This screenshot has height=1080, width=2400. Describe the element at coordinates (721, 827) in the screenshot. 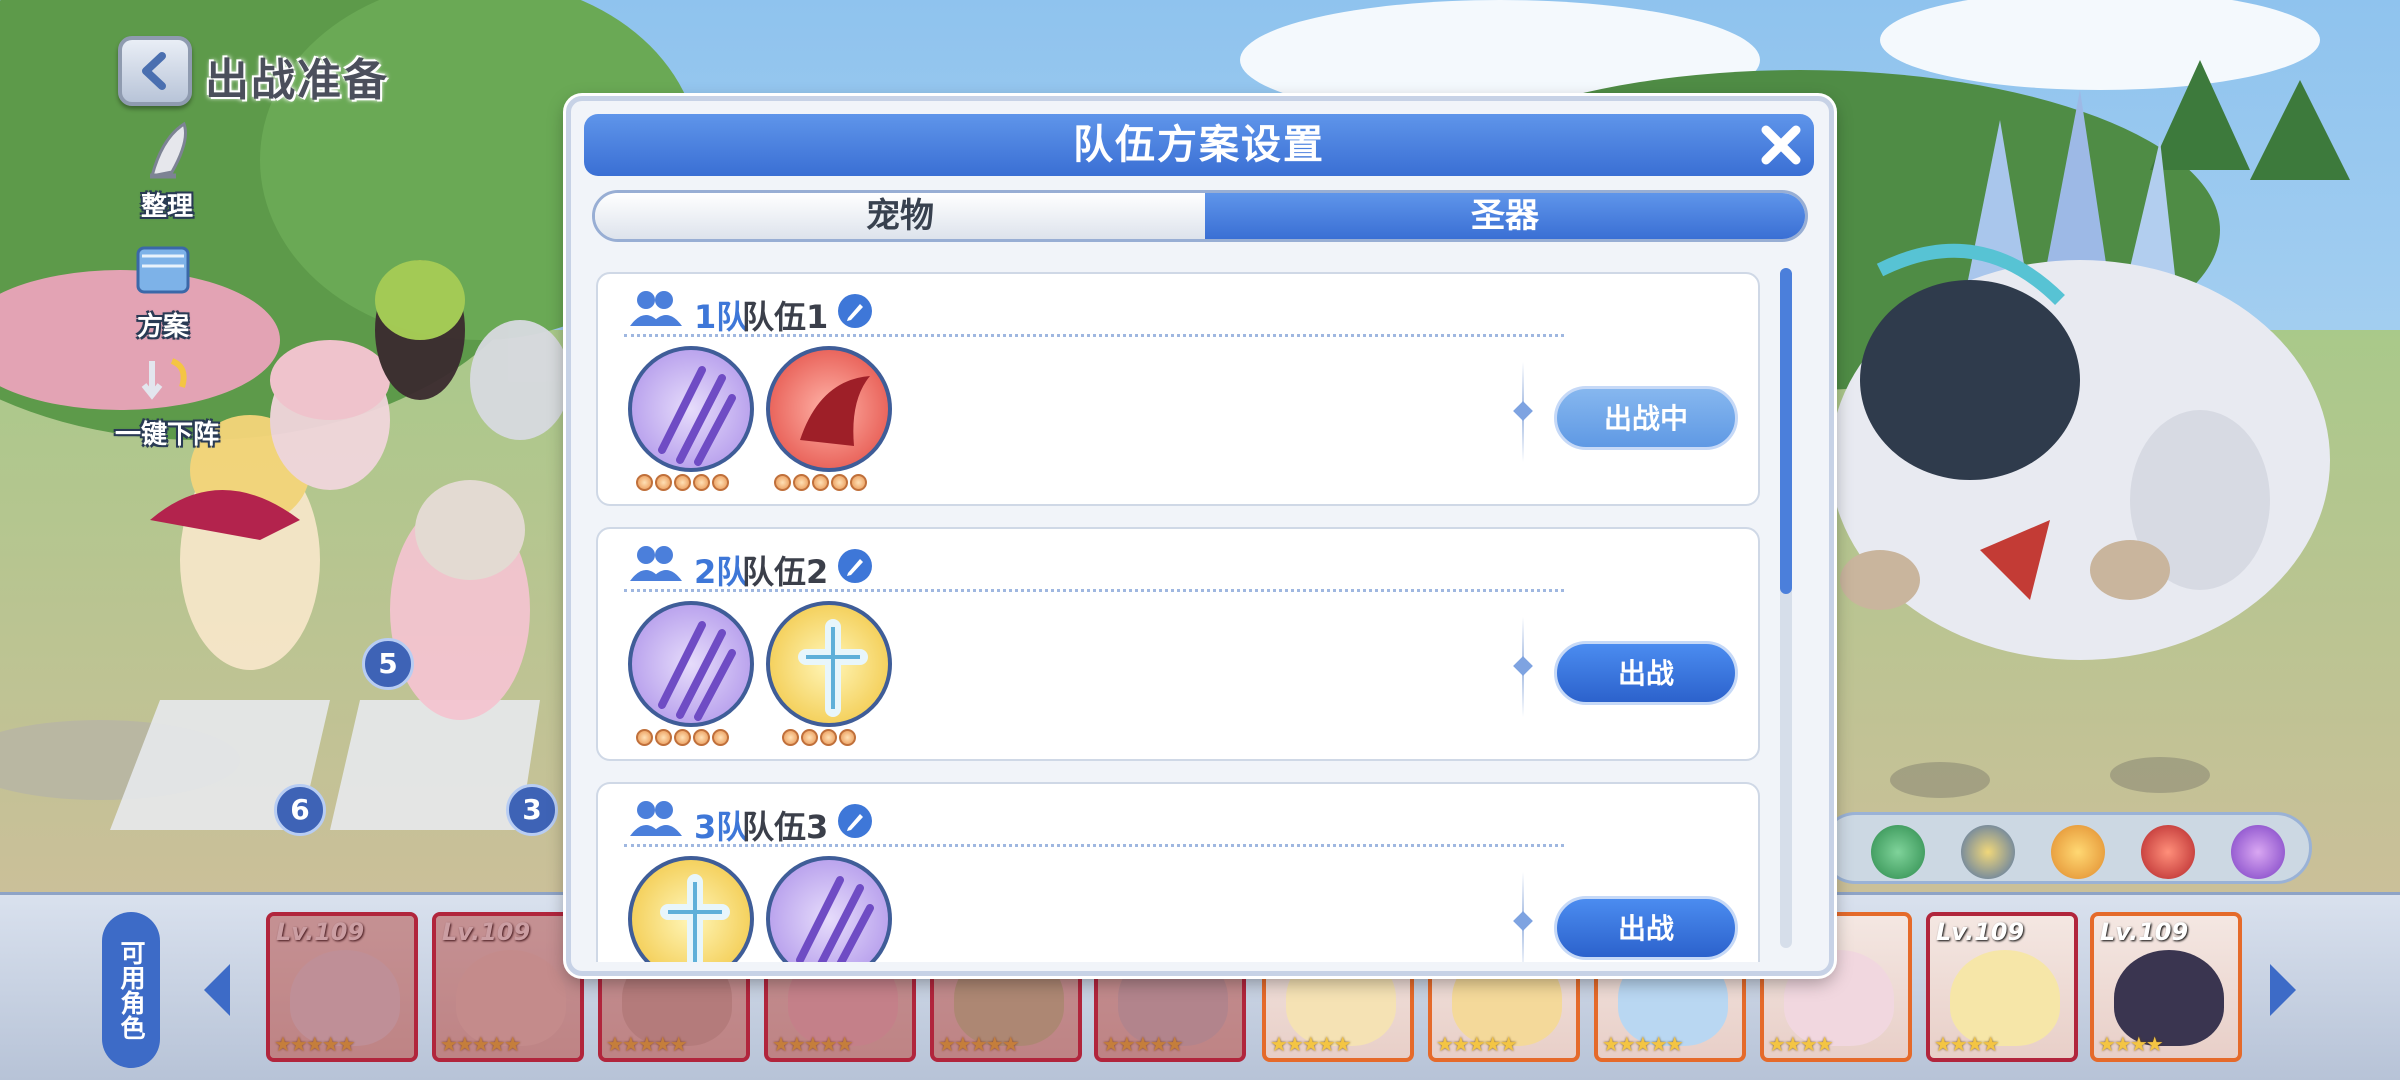

I see `team-number: 3队` at that location.